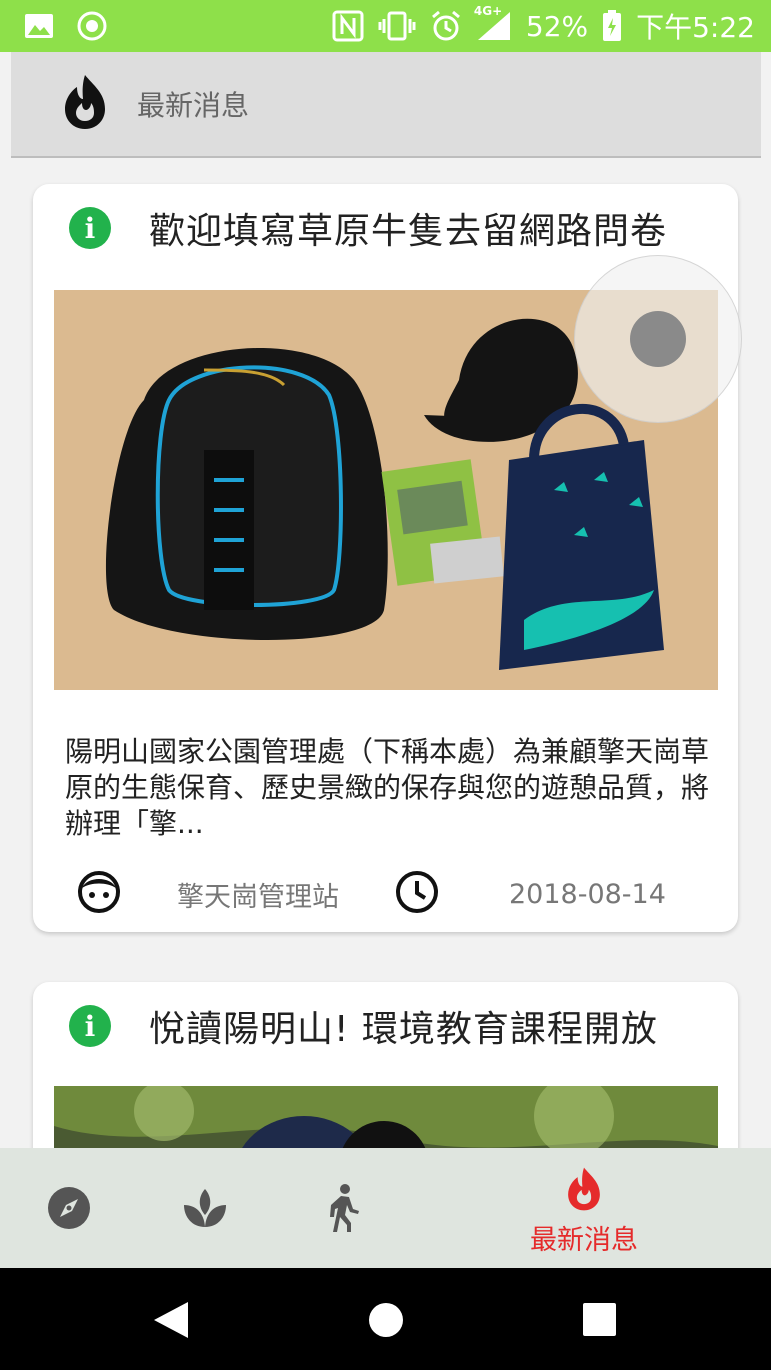 This screenshot has width=771, height=1370. What do you see at coordinates (385, 1208) in the screenshot?
I see `bottom-navigation: 最新消息` at bounding box center [385, 1208].